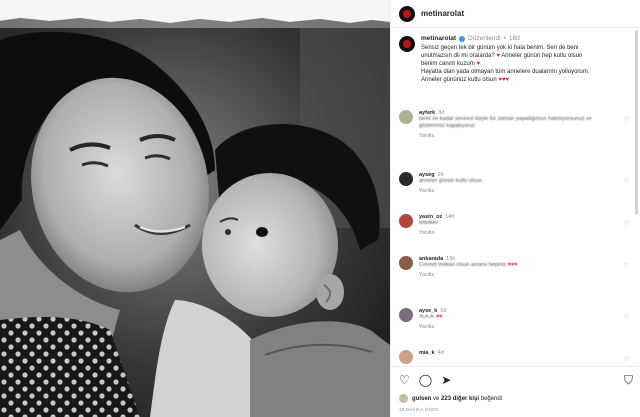  Describe the element at coordinates (450, 181) in the screenshot. I see `comment-text: anneler günün kutlu olsun` at that location.